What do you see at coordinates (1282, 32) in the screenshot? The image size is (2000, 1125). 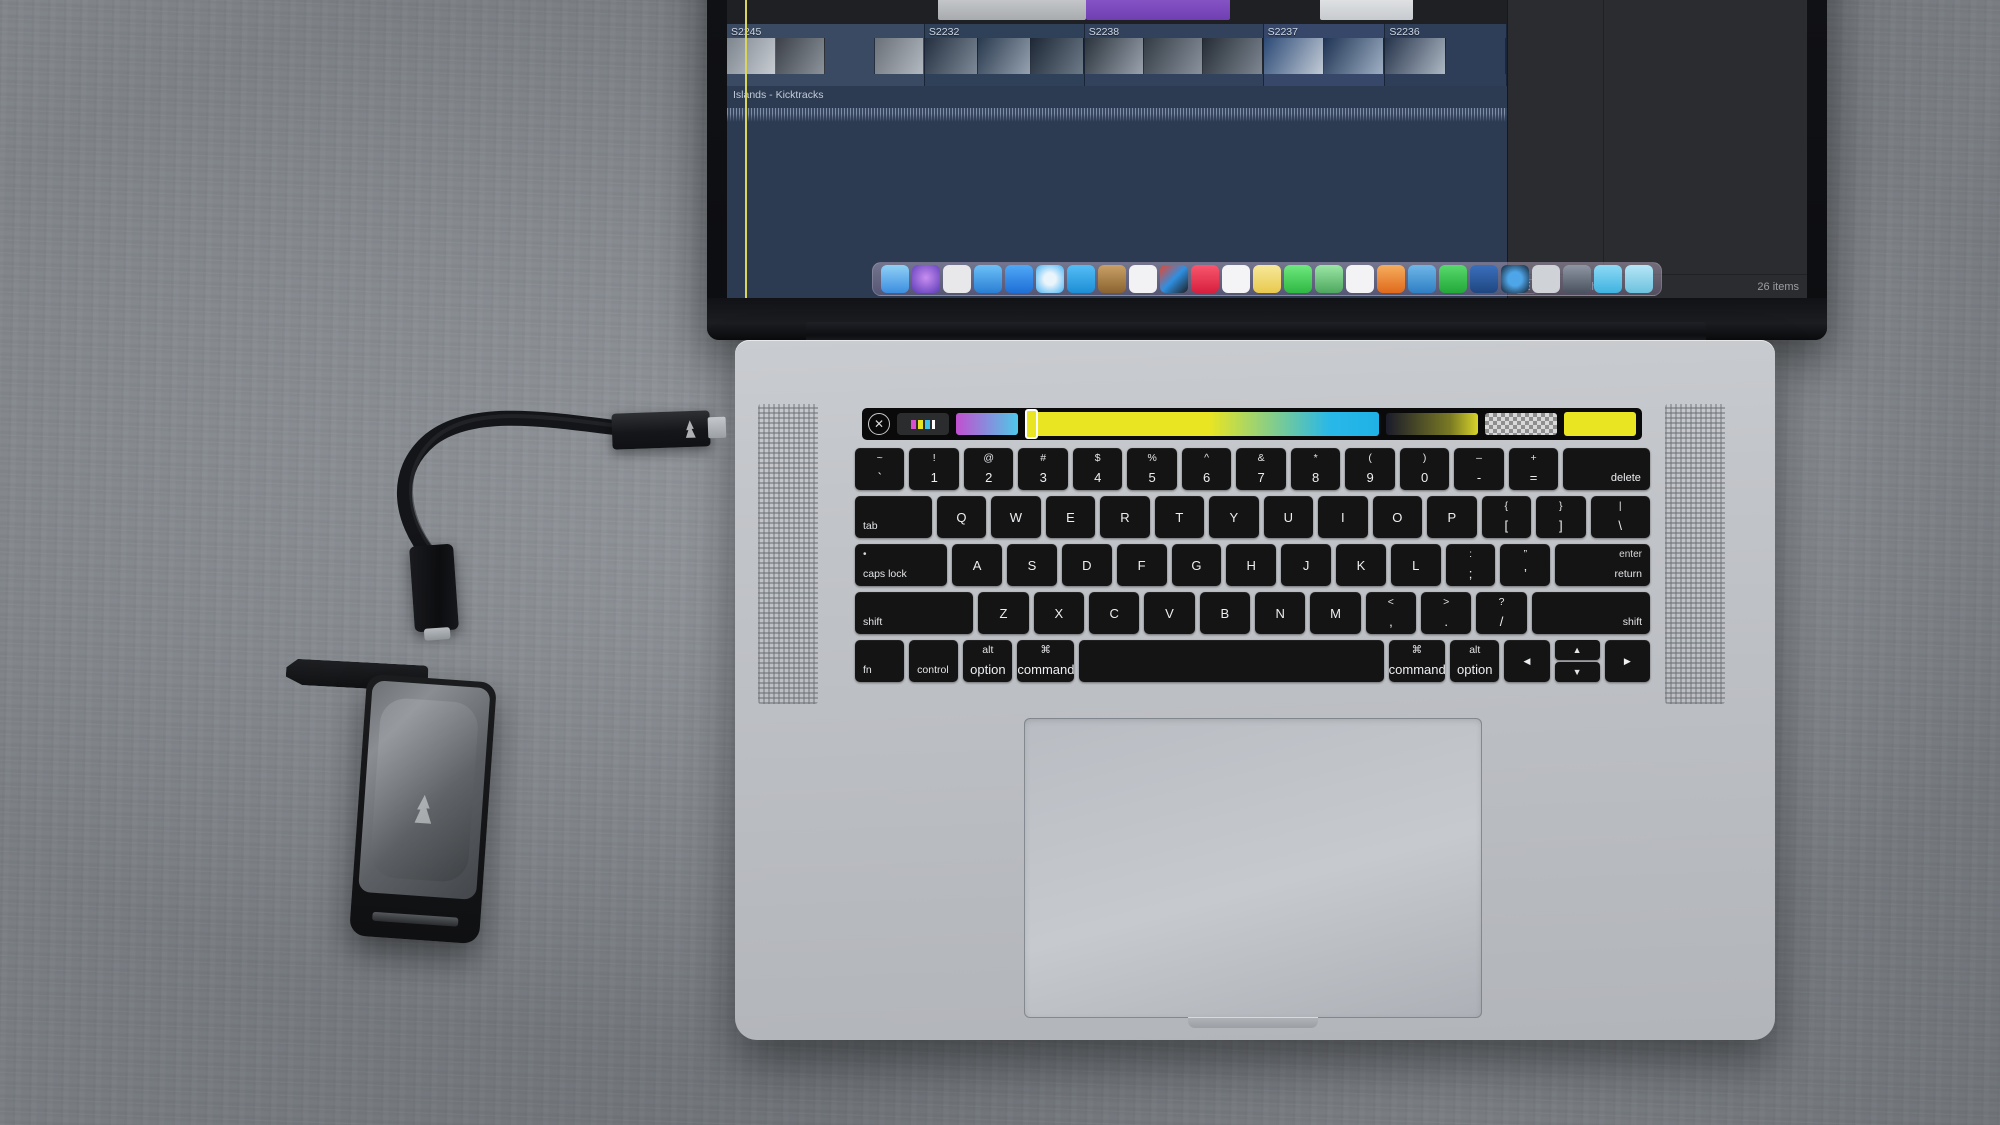 I see `timeline-clip-label: S2237` at bounding box center [1282, 32].